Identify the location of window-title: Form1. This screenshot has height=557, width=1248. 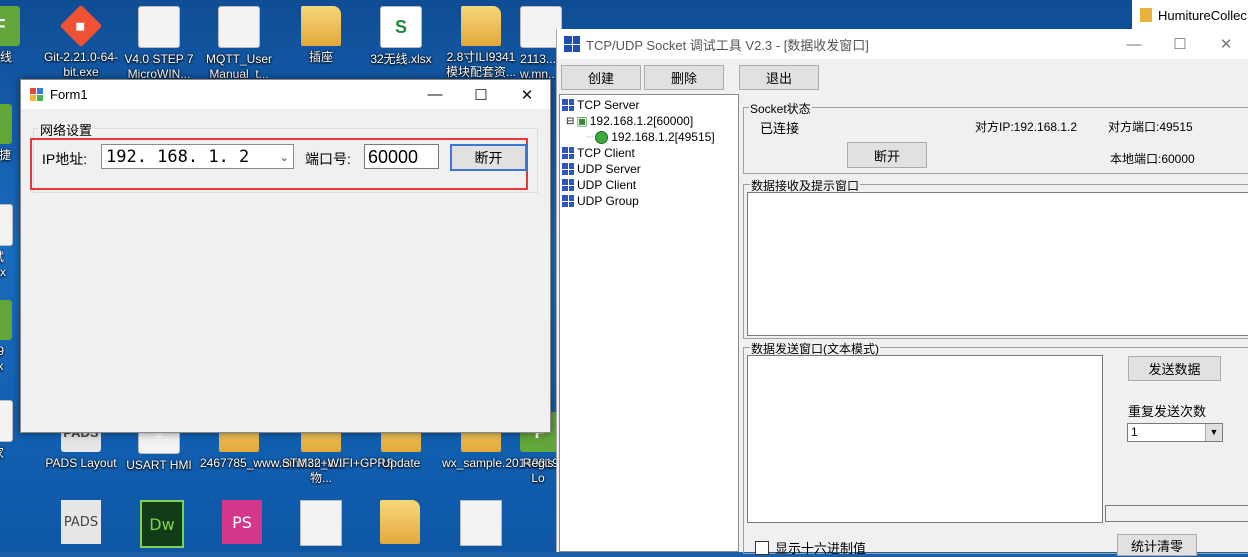
(69, 94).